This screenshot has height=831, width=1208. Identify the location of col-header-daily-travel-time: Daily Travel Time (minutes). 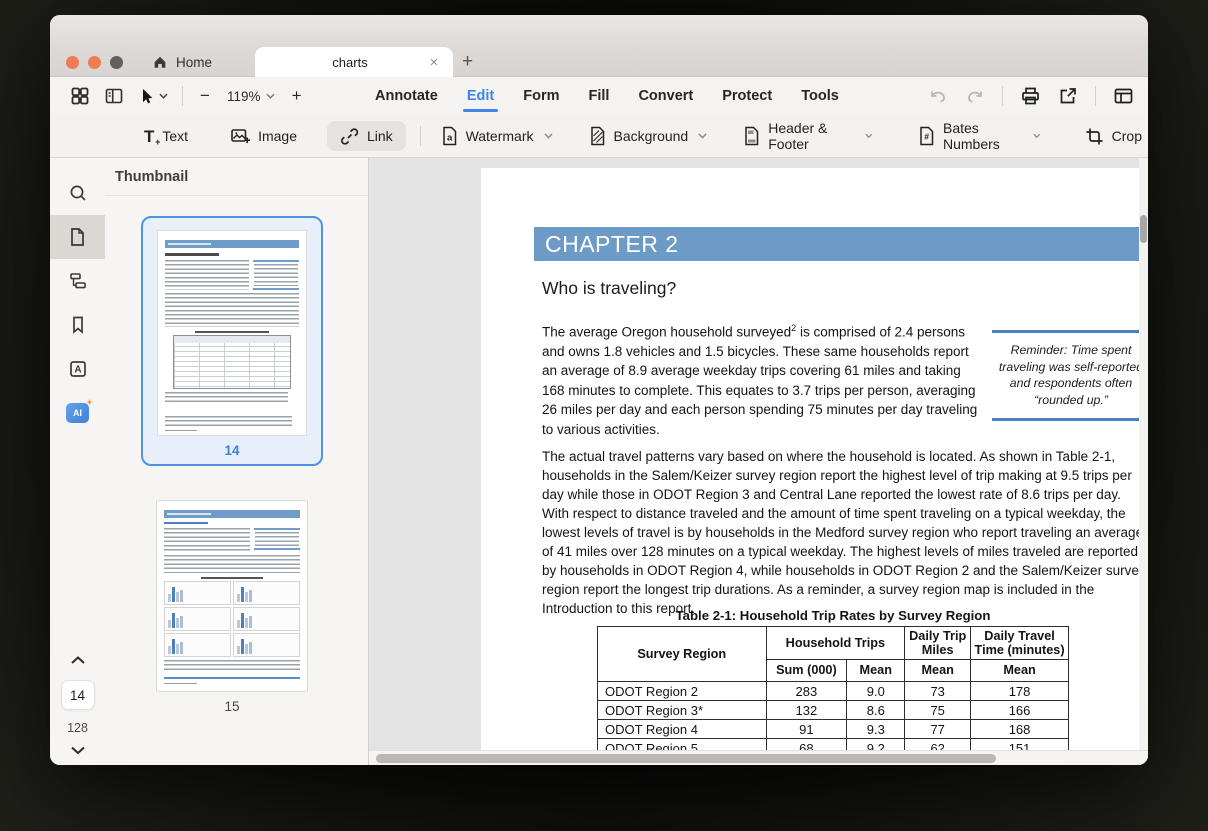
(1019, 643).